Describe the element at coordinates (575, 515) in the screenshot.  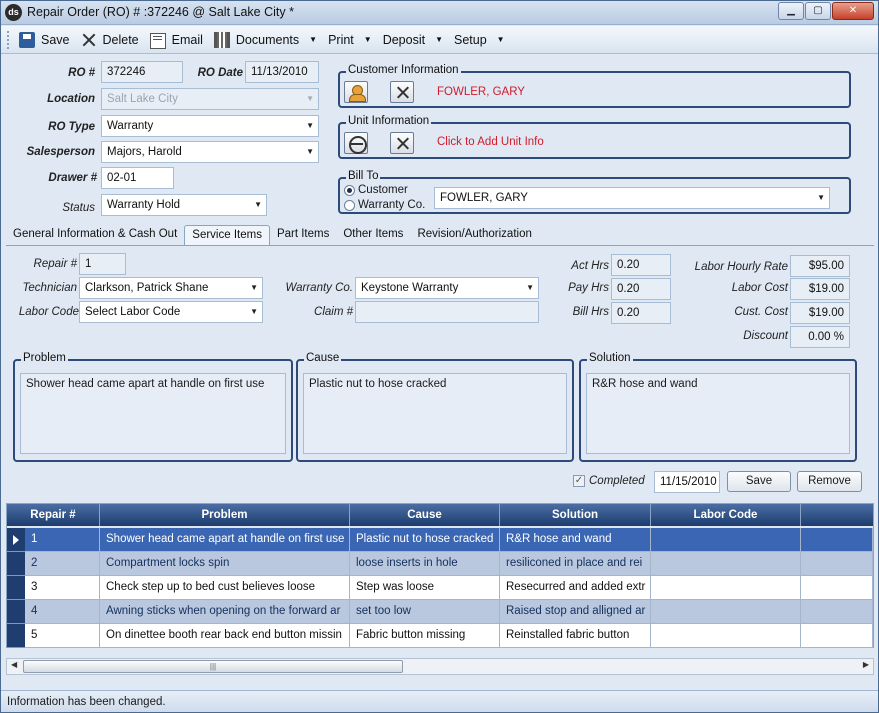
I see `column-header-solution: Solution` at that location.